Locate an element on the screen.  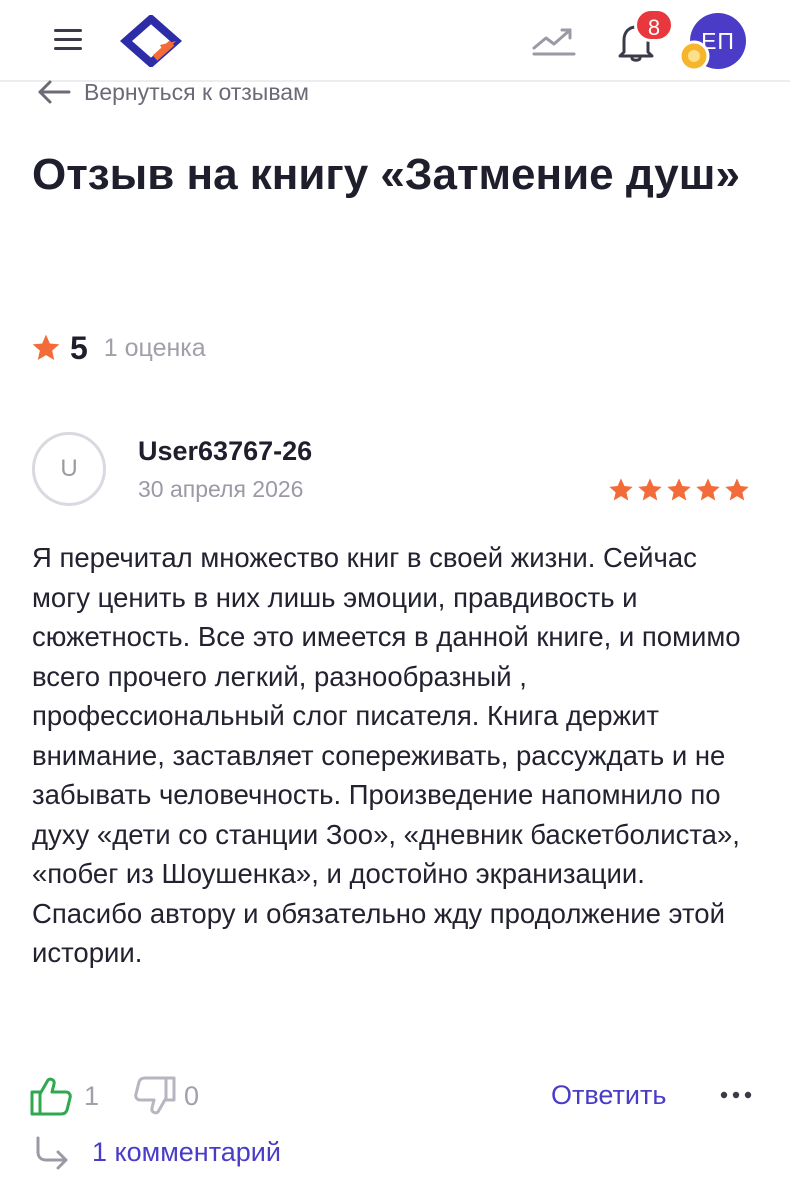
page-title: Отзыв на книгу «Затмение душ» is located at coordinates (386, 174).